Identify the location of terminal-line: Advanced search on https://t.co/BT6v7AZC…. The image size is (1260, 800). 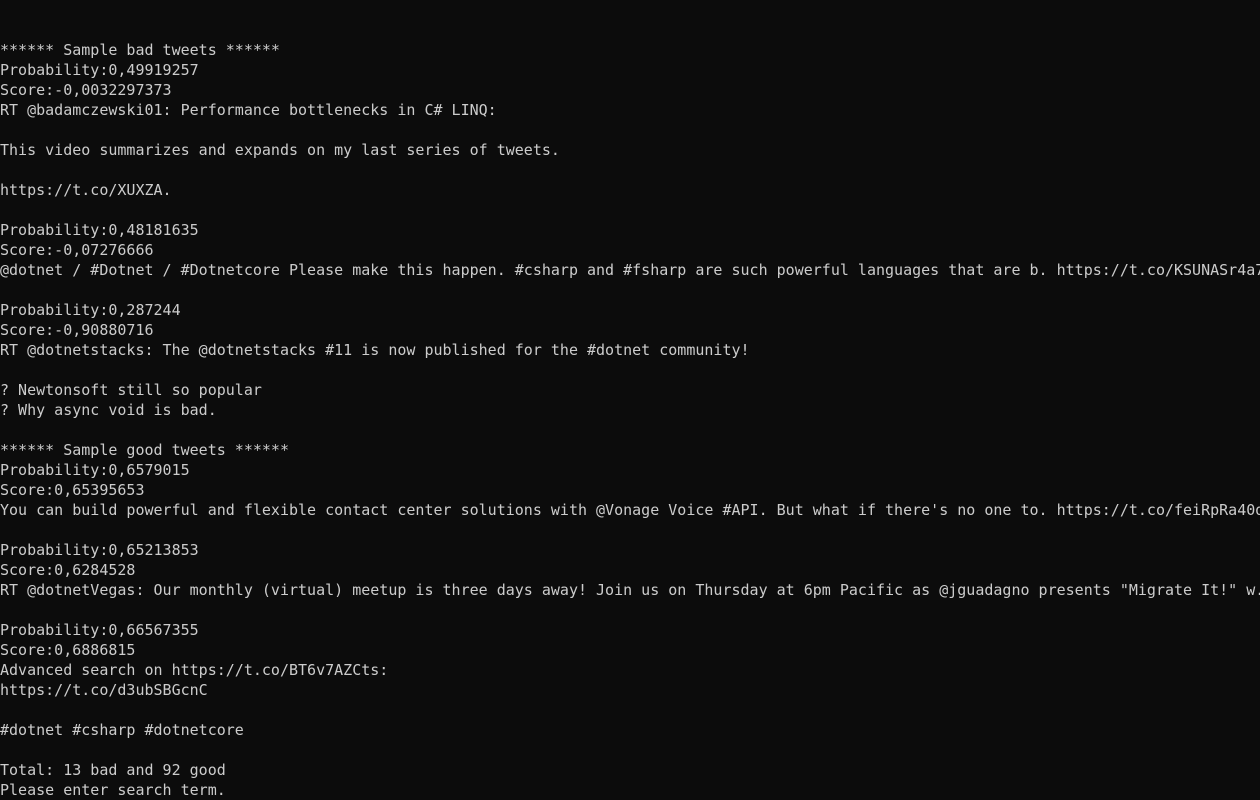
(194, 670).